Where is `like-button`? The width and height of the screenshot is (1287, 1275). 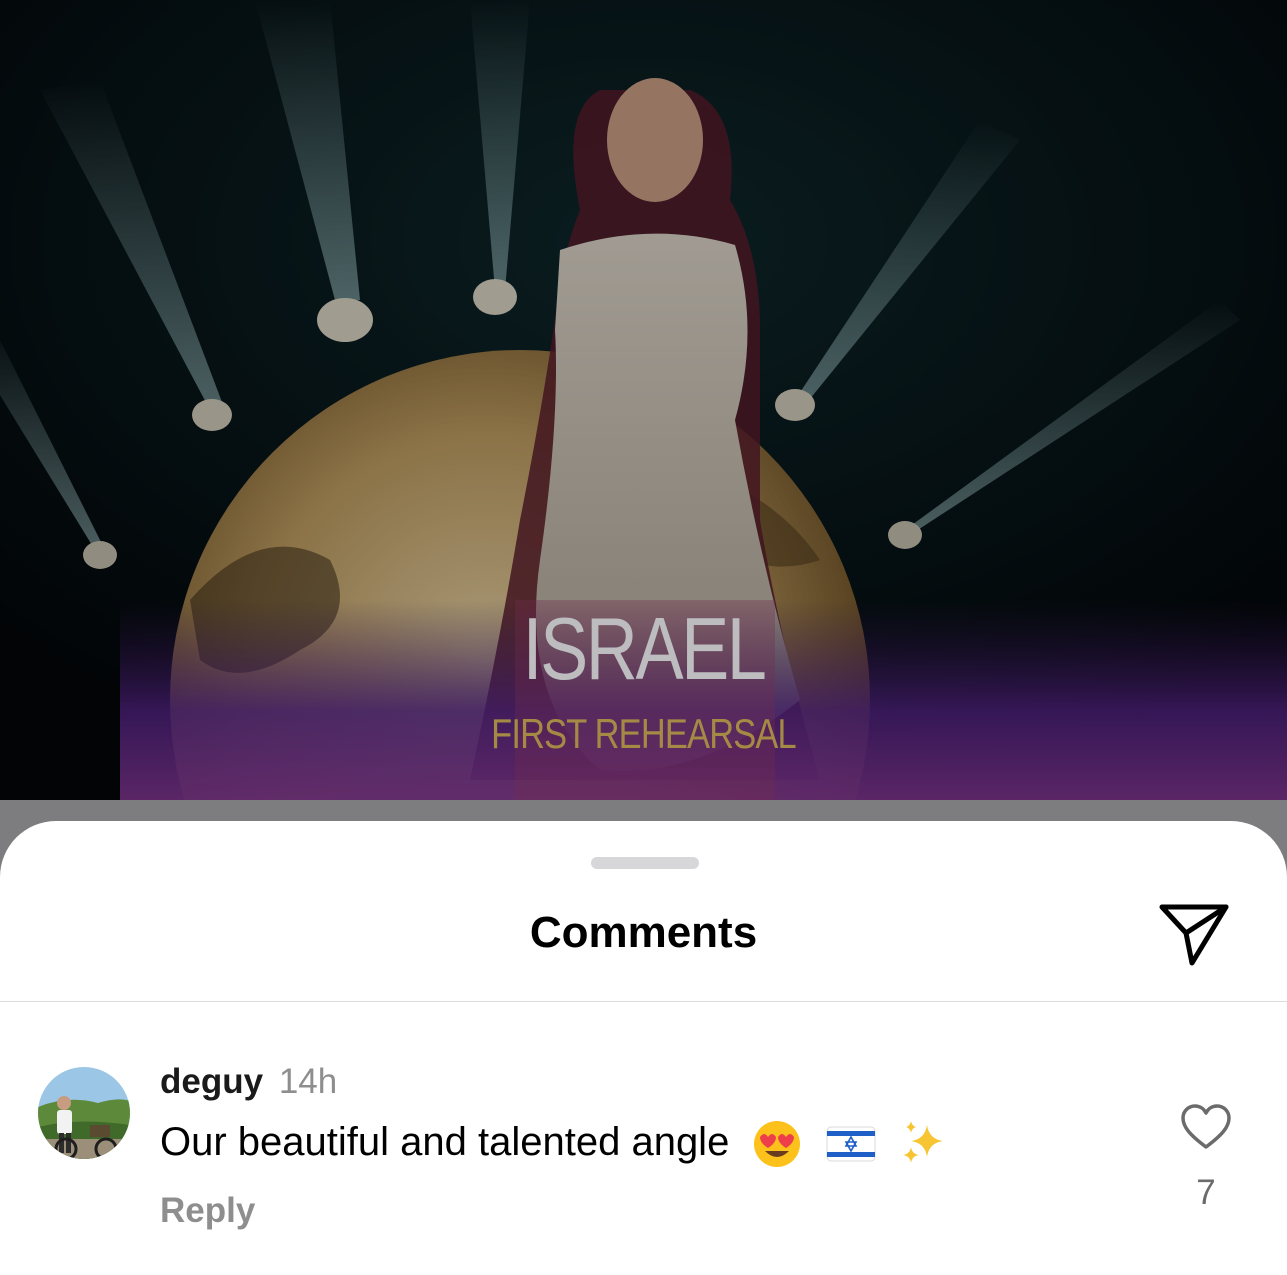 like-button is located at coordinates (1206, 1127).